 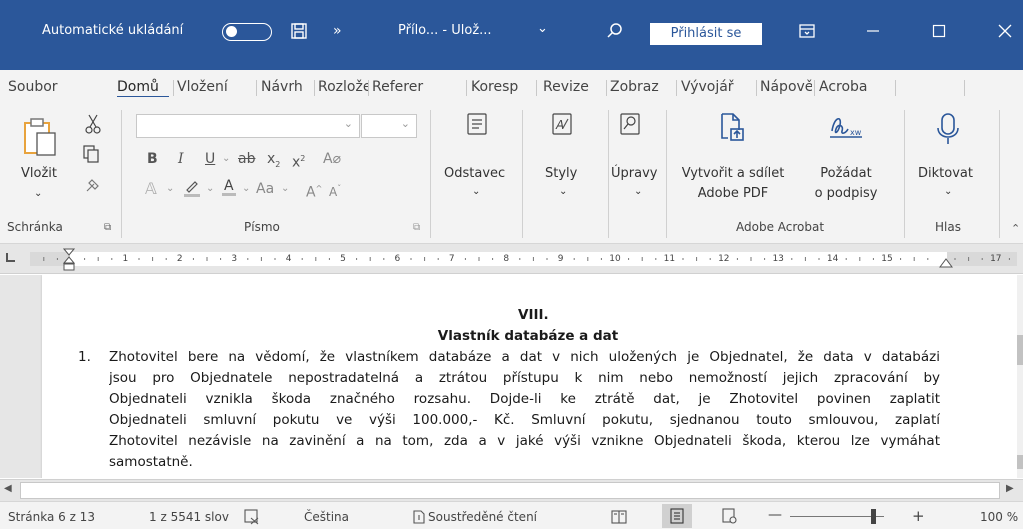 I want to click on tab-review: Revize, so click(x=573, y=87).